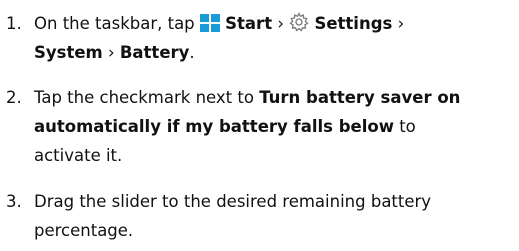 The height and width of the screenshot is (251, 519). Describe the element at coordinates (249, 23) in the screenshot. I see `start-label: Start` at that location.